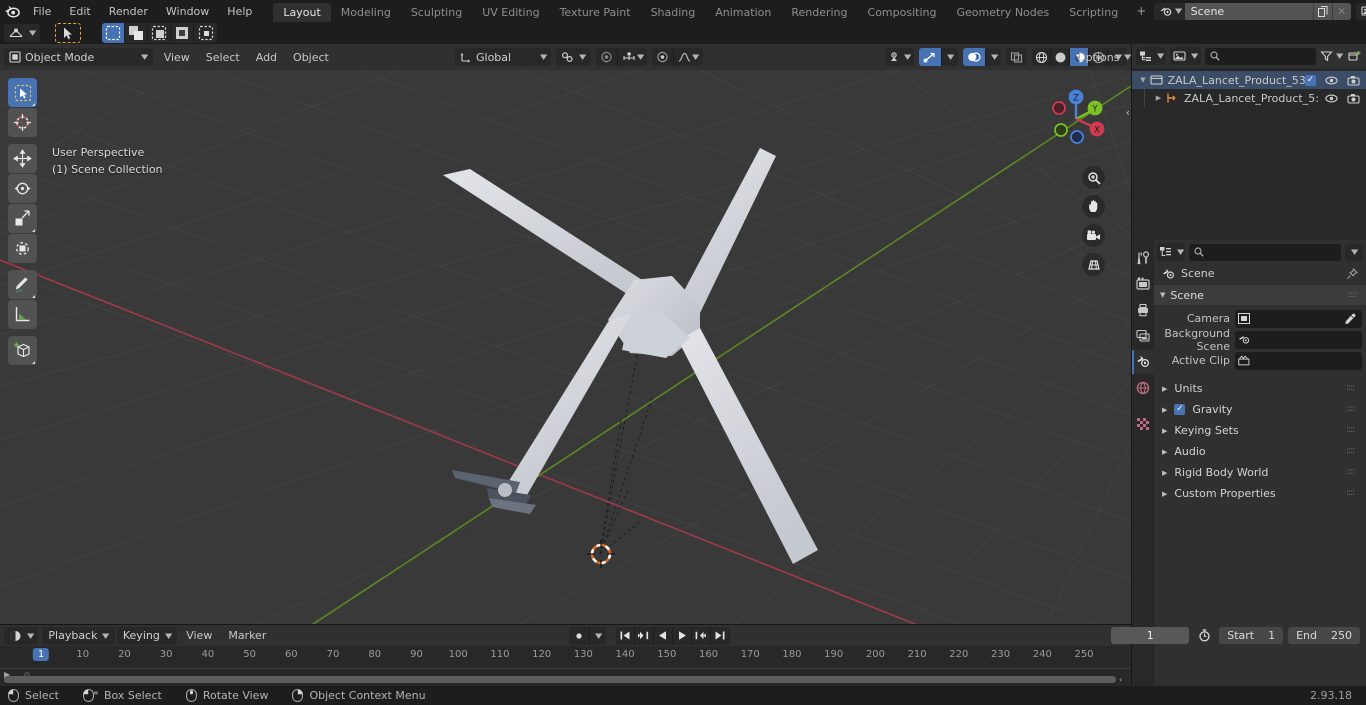 The width and height of the screenshot is (1366, 705). Describe the element at coordinates (1169, 11) in the screenshot. I see `scene-browse-icon: ▼` at that location.